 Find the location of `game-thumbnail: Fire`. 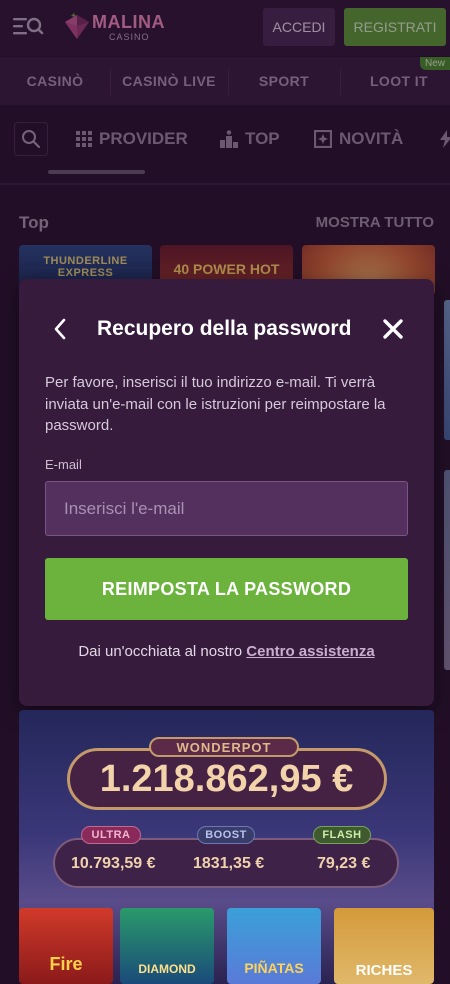

game-thumbnail: Fire is located at coordinates (66, 946).